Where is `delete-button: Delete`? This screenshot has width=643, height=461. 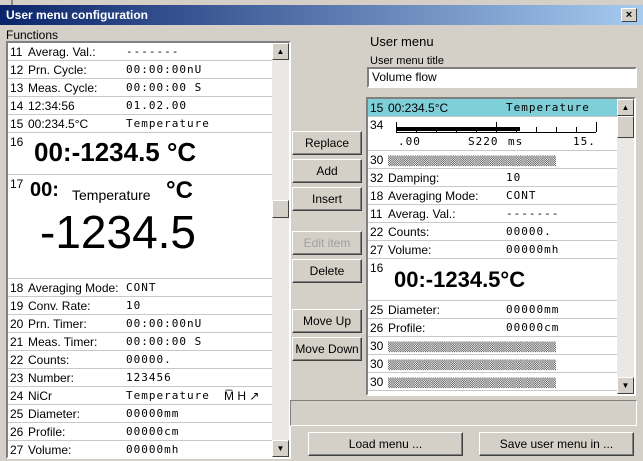
delete-button: Delete is located at coordinates (327, 271).